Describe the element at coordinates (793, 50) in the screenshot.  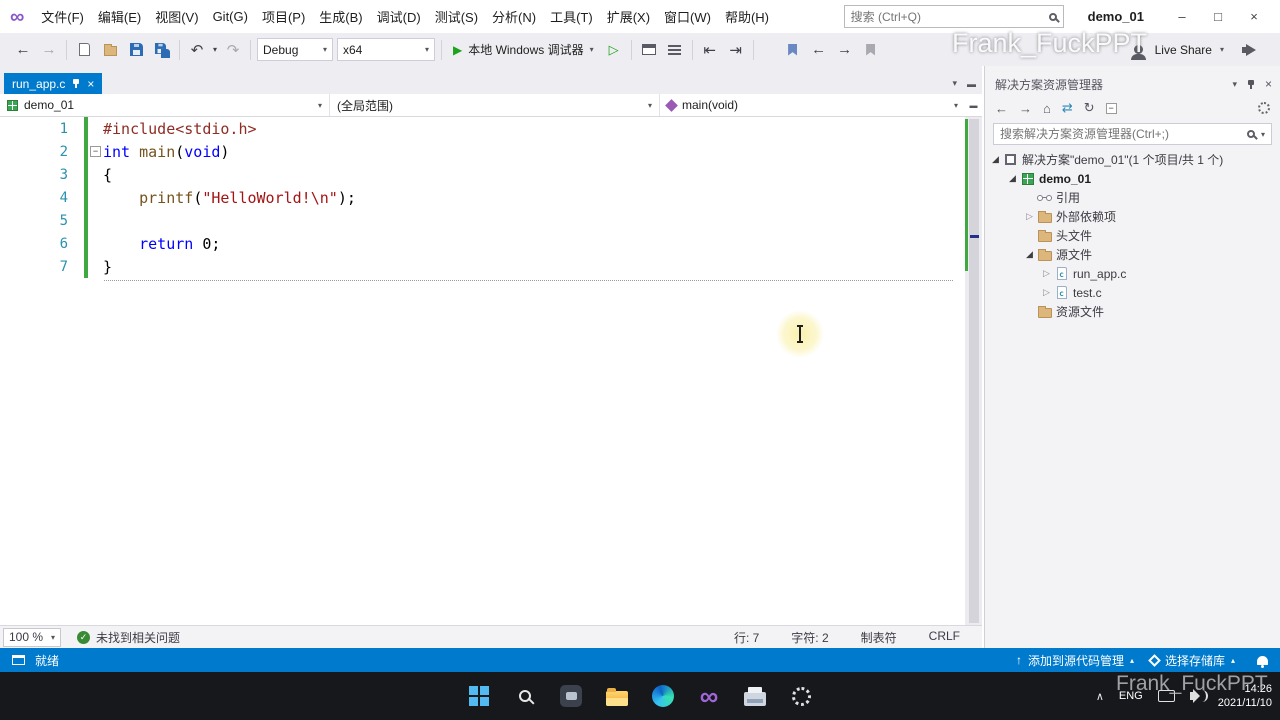
I see `bookmark-icon` at that location.